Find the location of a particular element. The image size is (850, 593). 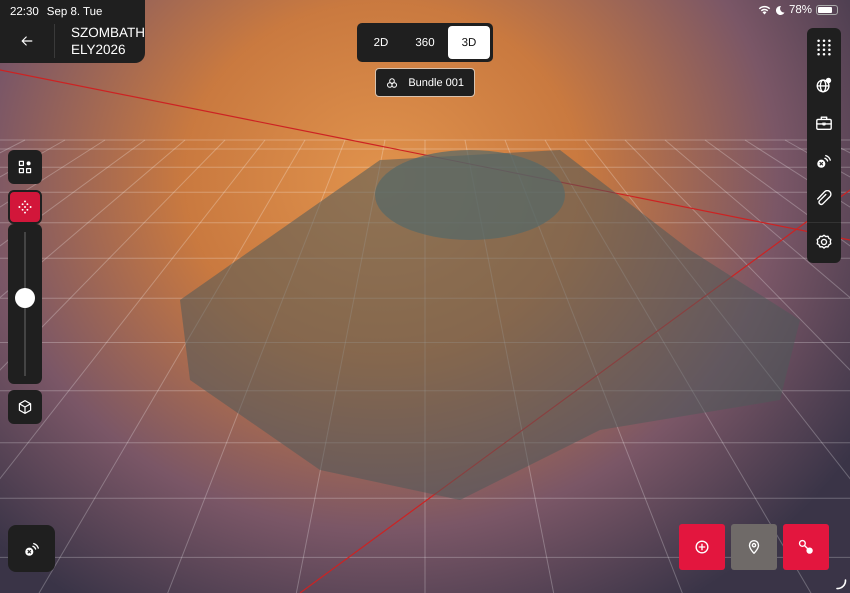

layout-tool-button is located at coordinates (25, 167).